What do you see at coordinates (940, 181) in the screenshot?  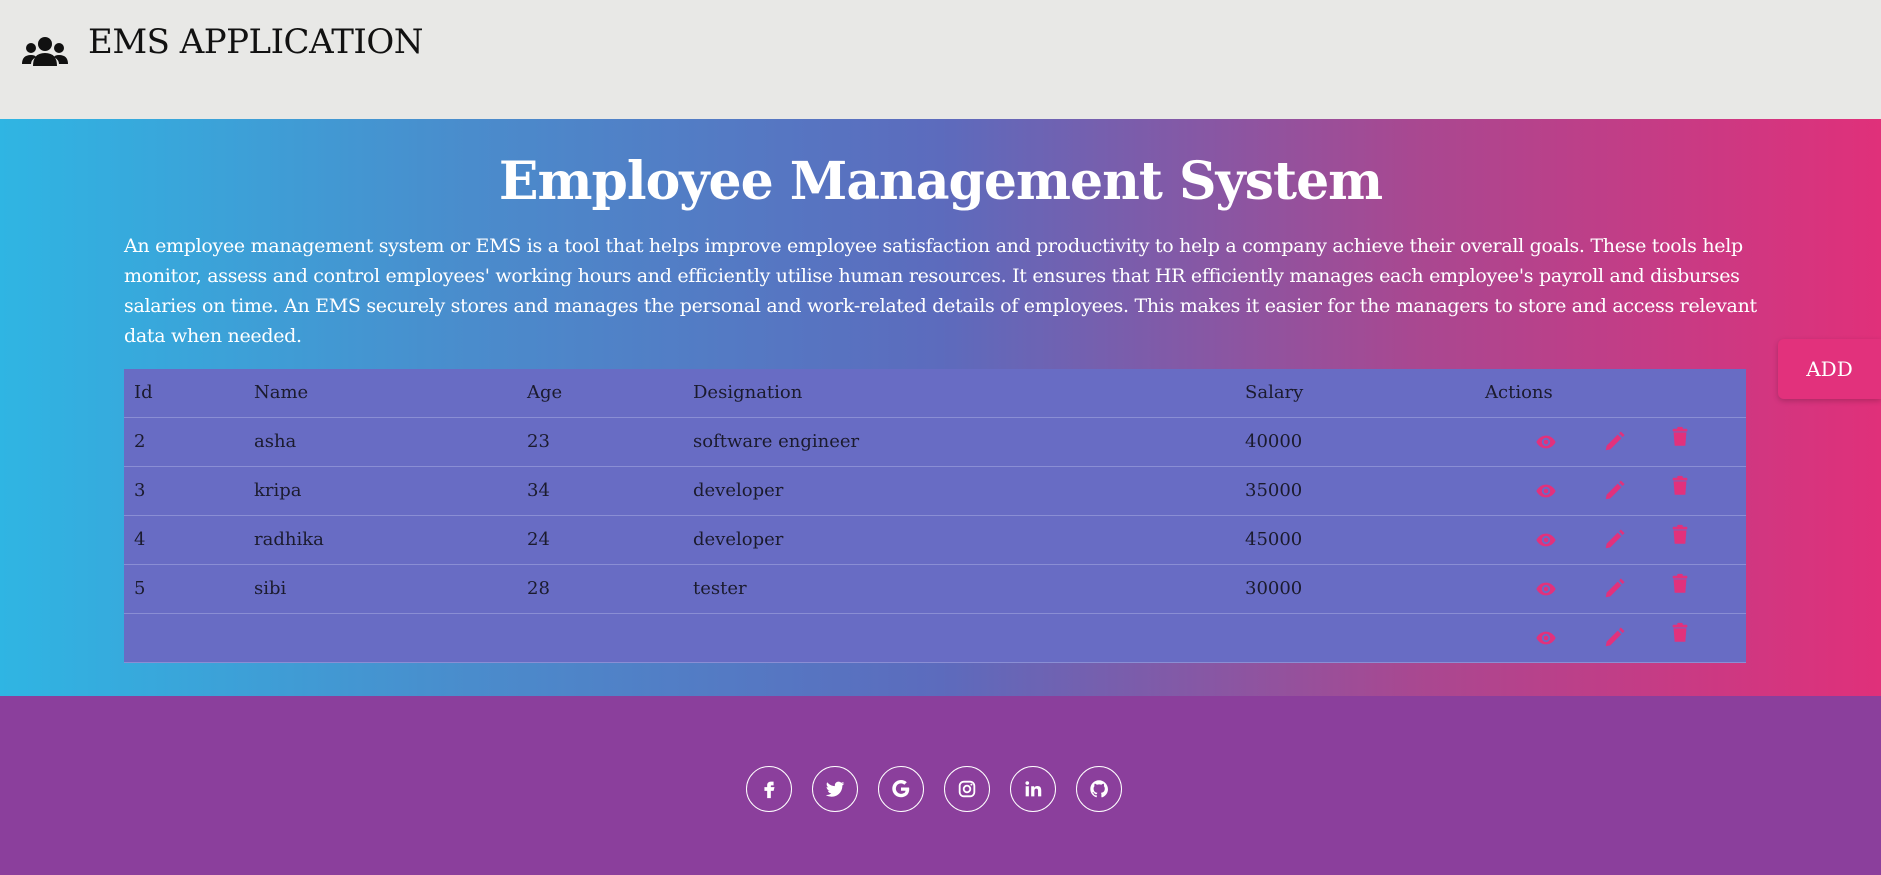 I see `page-title: Employee Management System` at bounding box center [940, 181].